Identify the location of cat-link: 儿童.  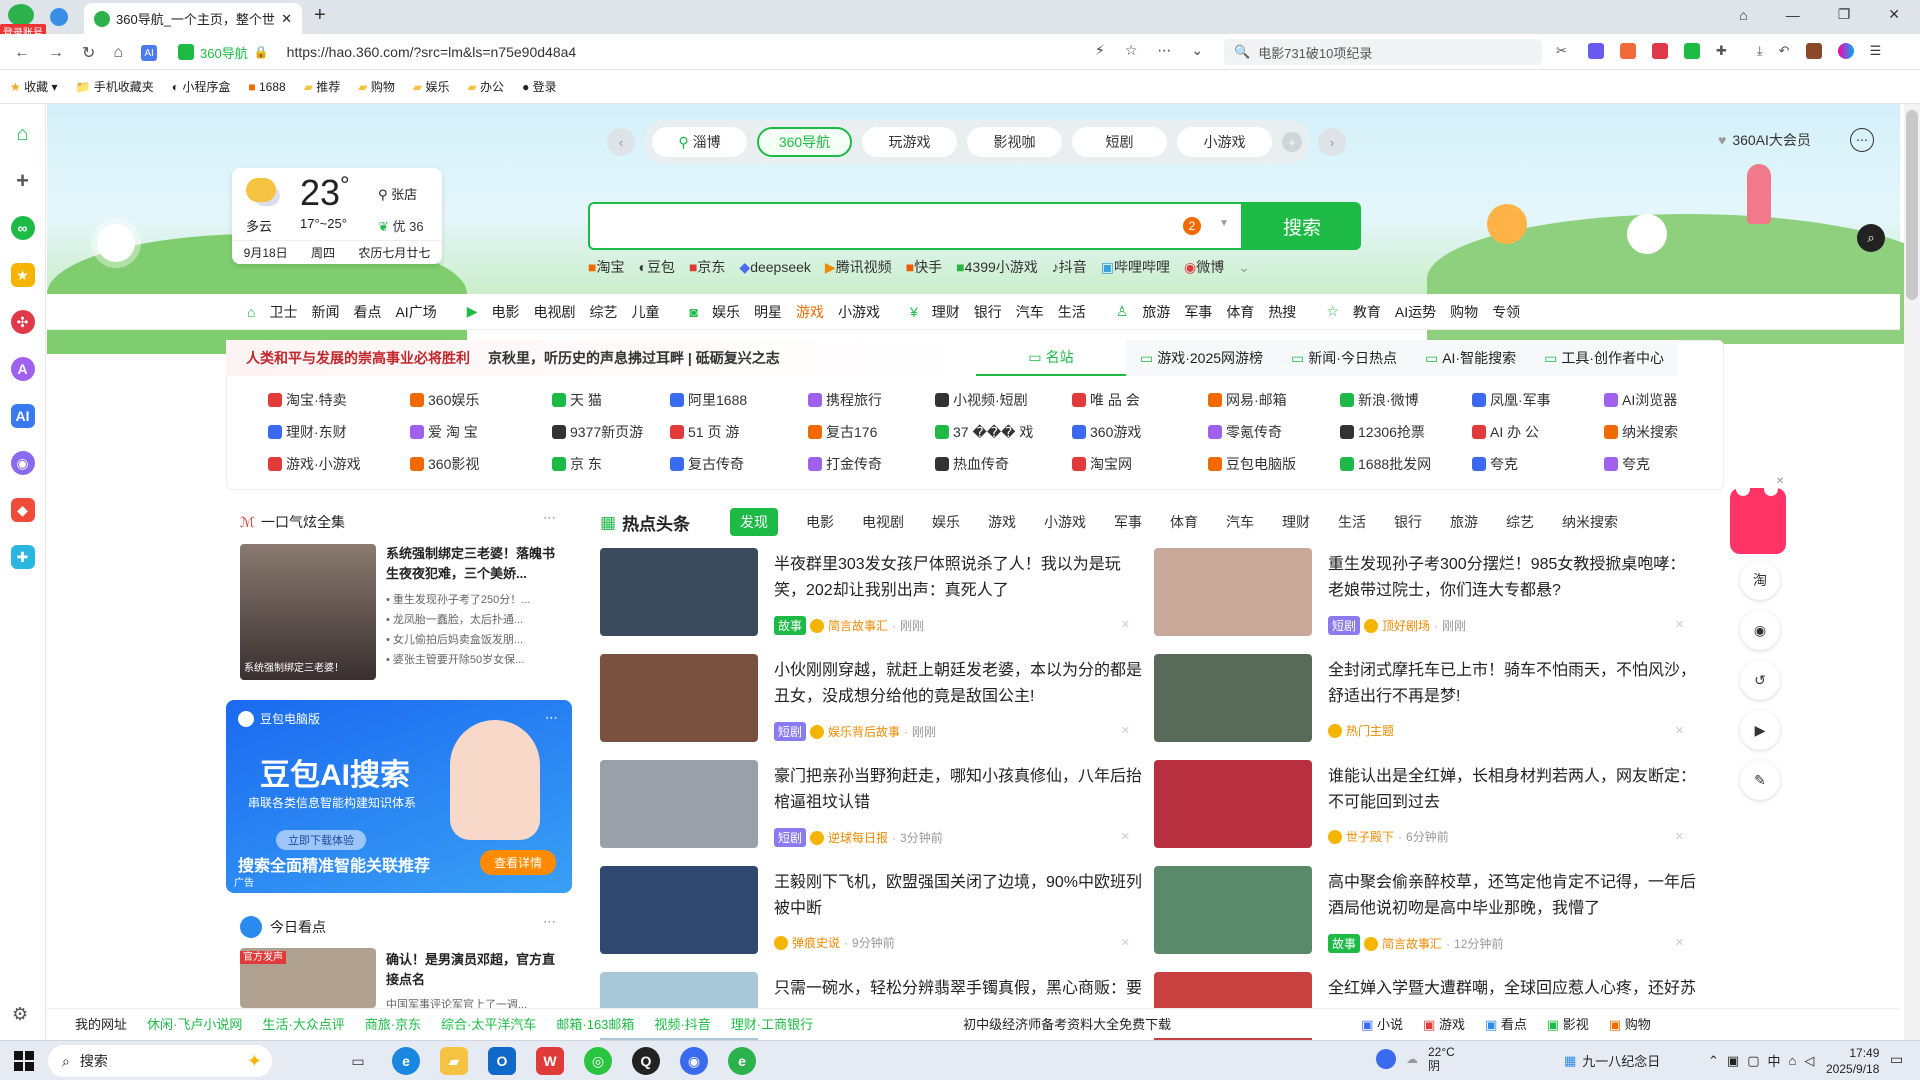
(645, 312).